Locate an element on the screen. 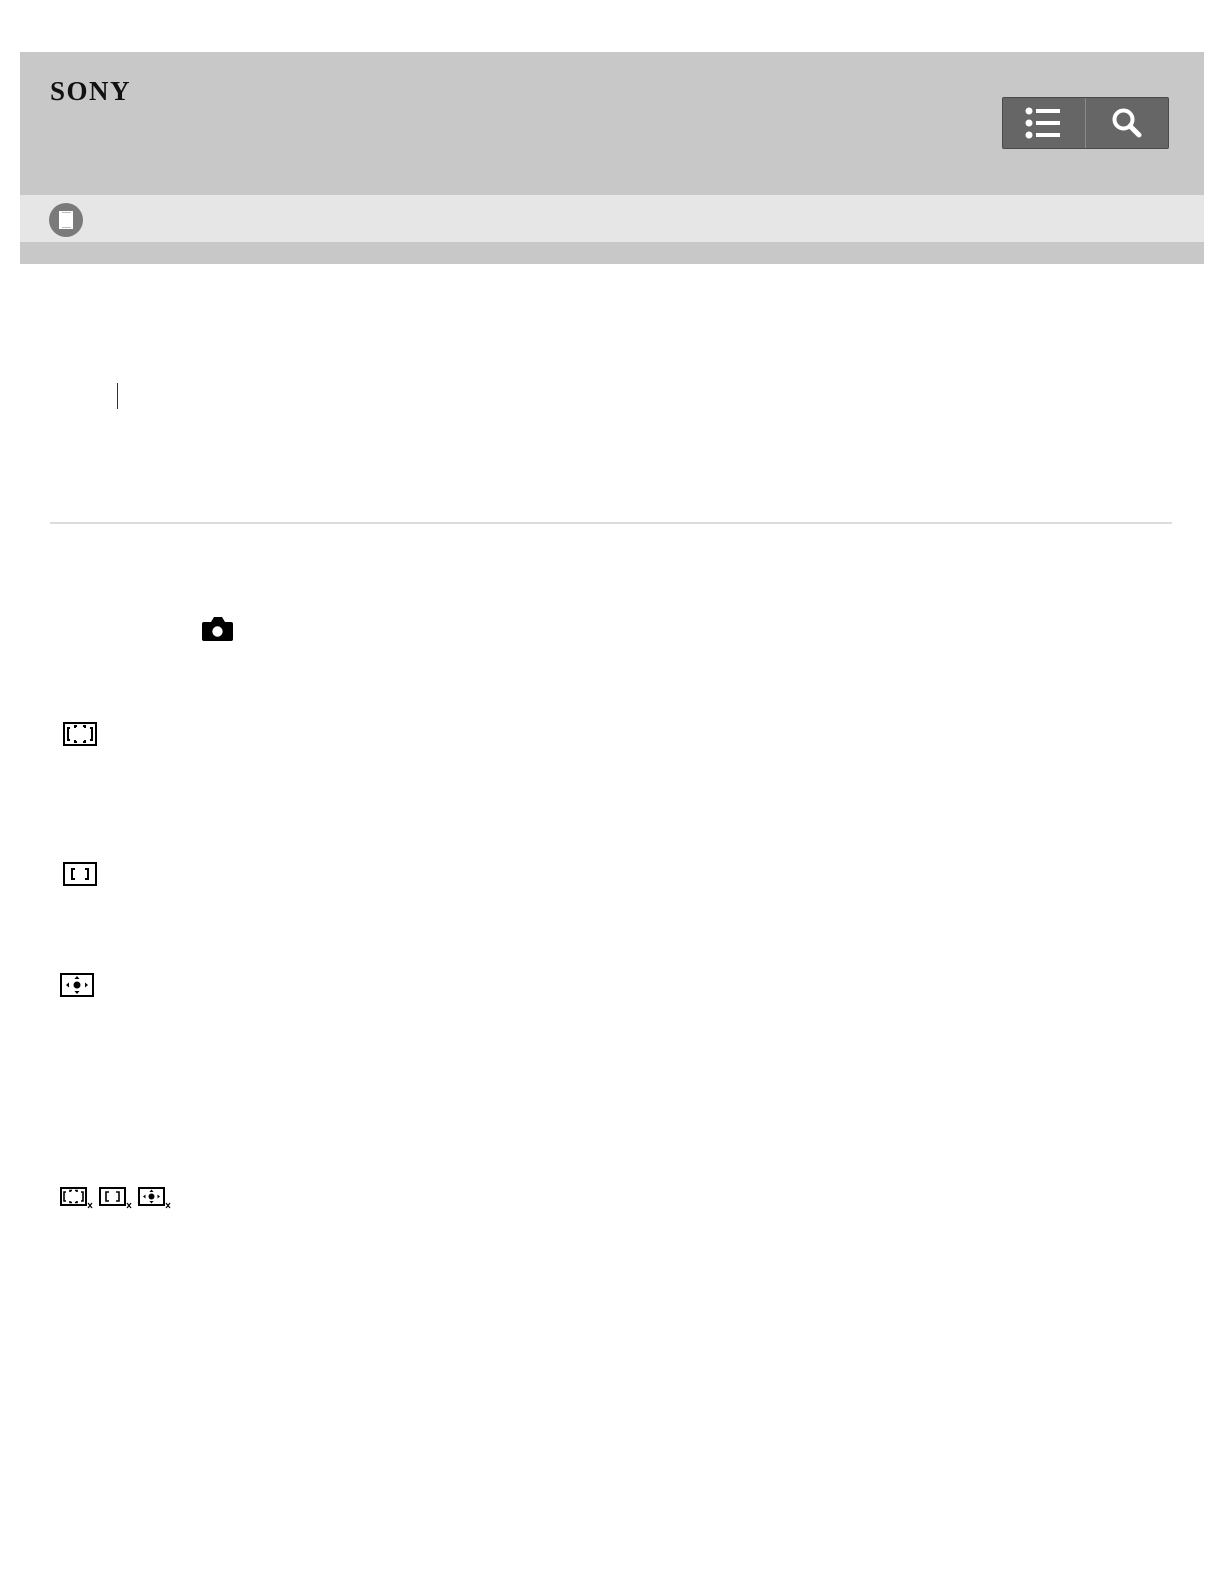 This screenshot has height=1585, width=1225. center-tracking-icon is located at coordinates (115, 1198).